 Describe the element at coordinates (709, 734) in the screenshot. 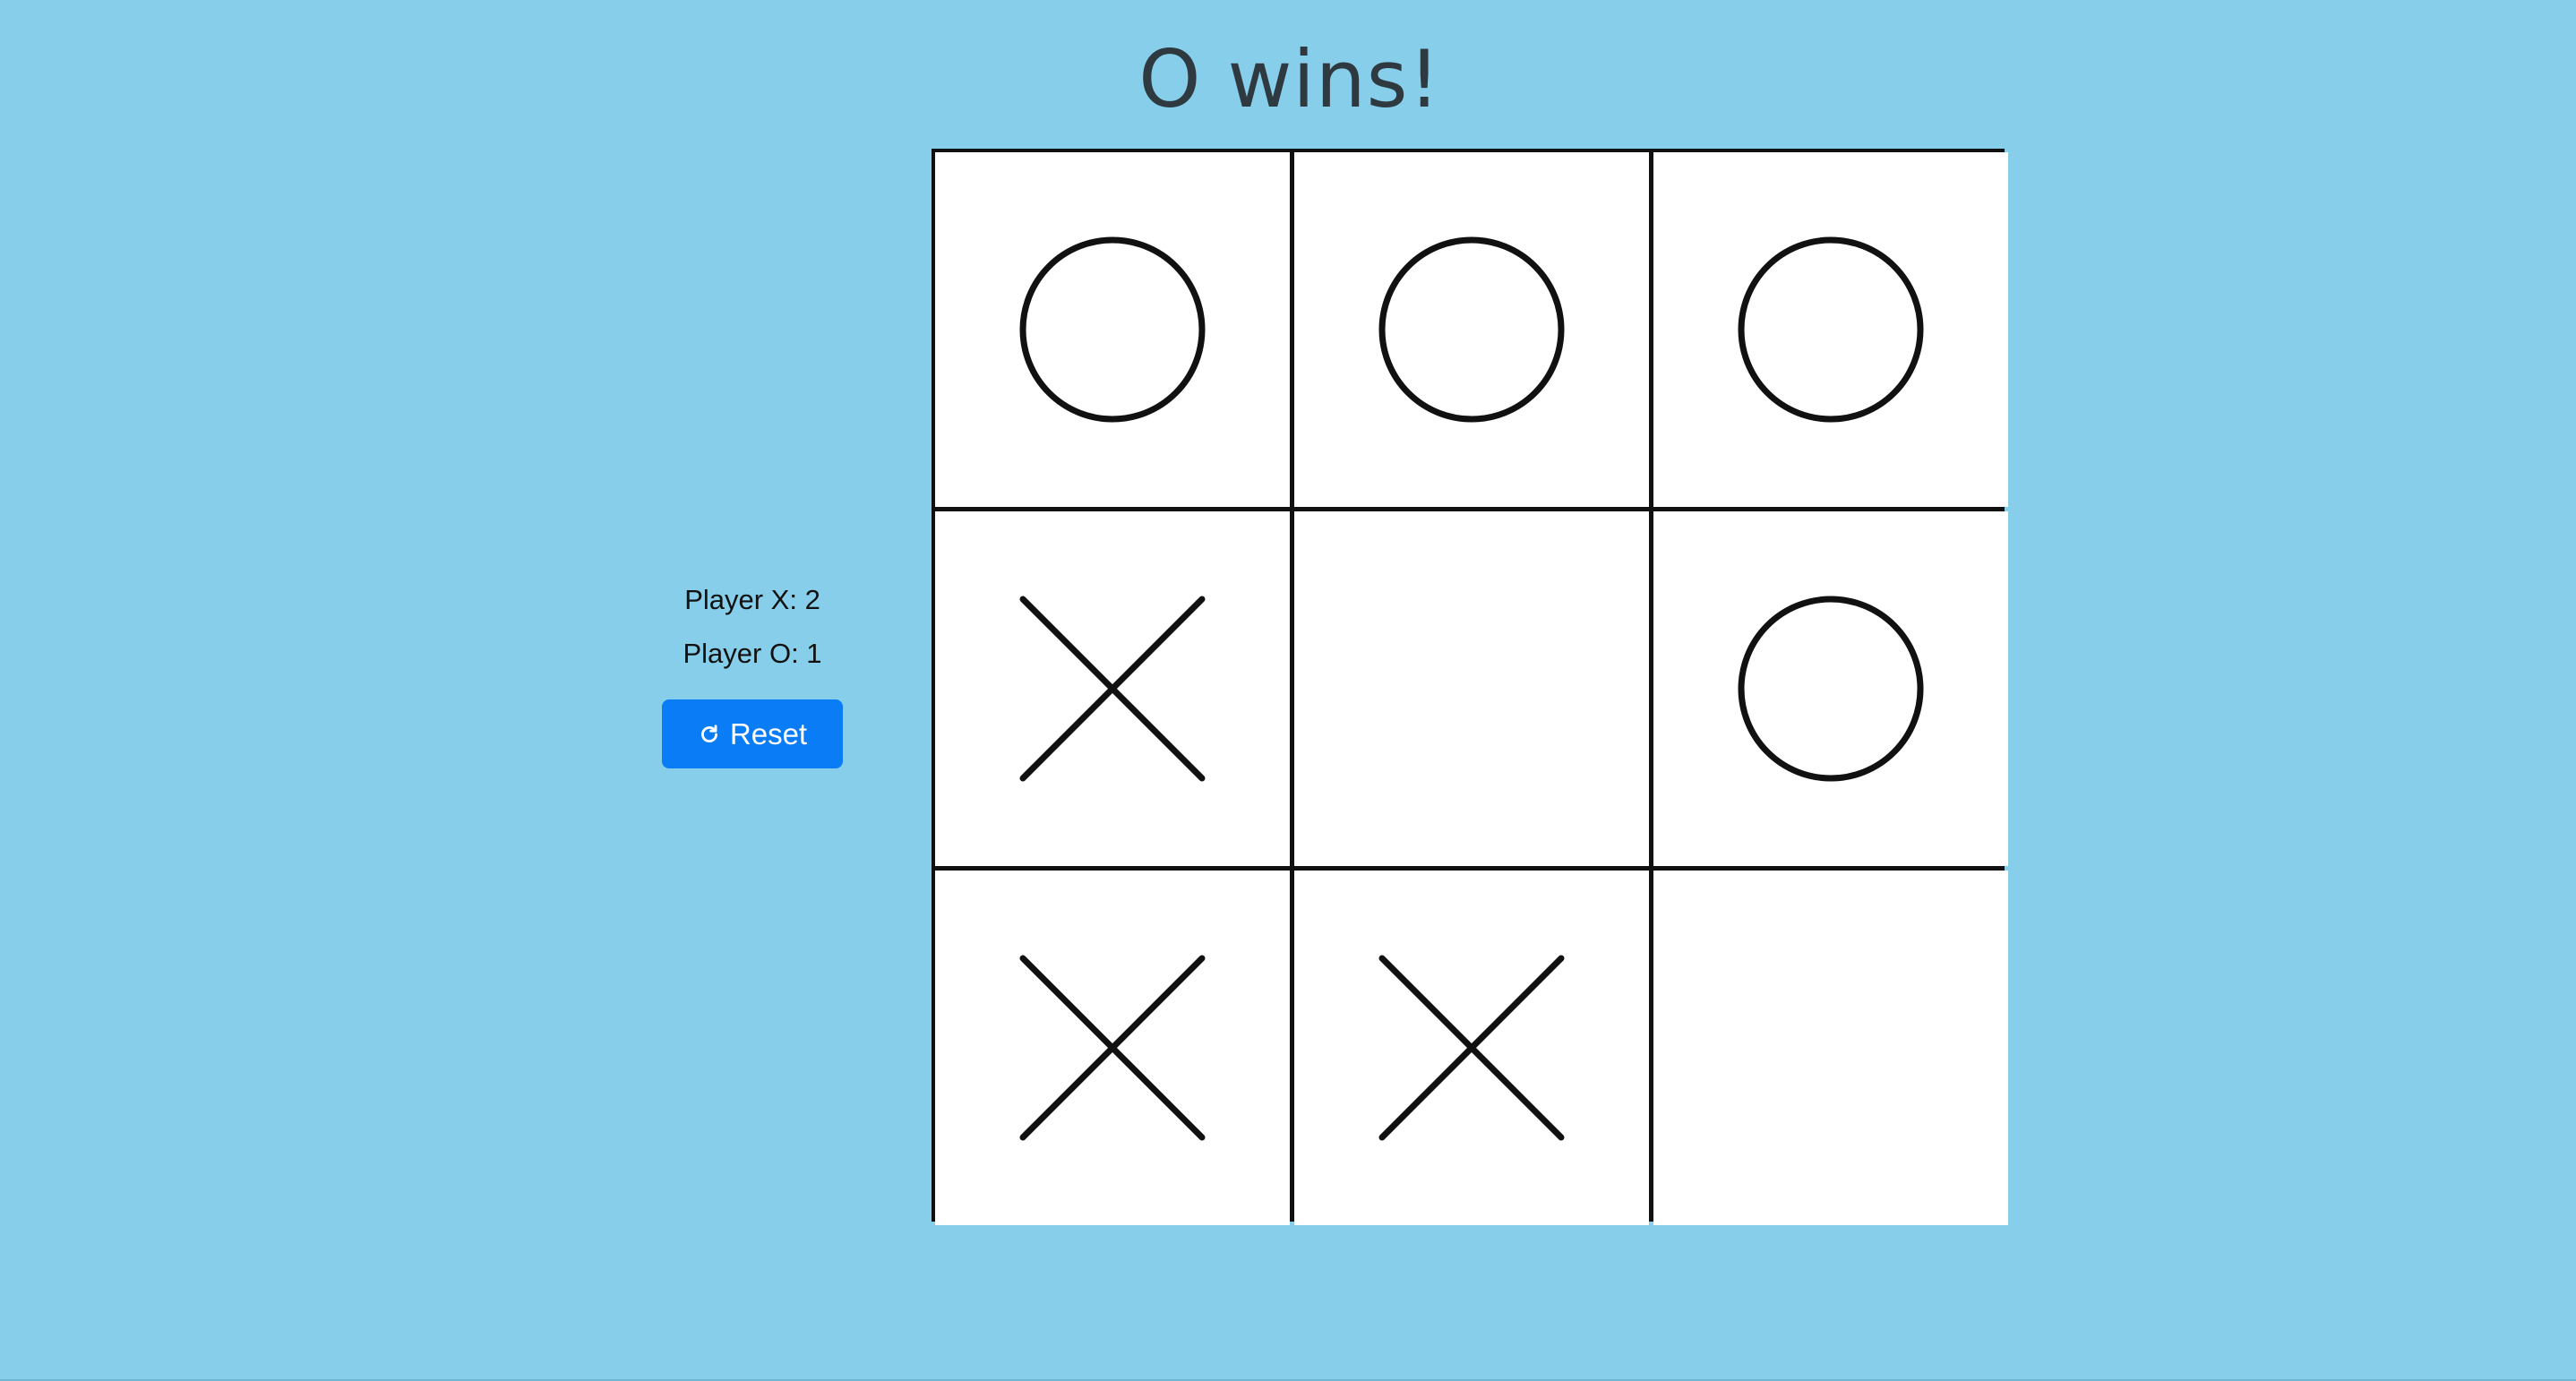

I see `refresh-icon` at that location.